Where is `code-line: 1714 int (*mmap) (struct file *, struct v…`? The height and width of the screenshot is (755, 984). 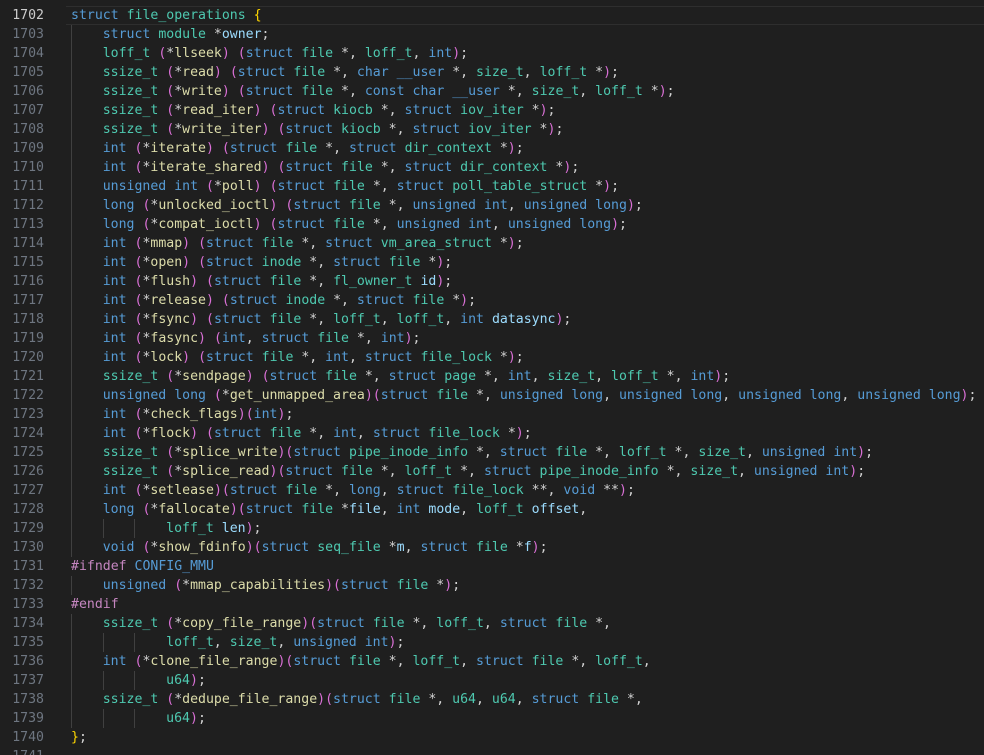
code-line: 1714 int (*mmap) (struct file *, struct v… is located at coordinates (492, 243).